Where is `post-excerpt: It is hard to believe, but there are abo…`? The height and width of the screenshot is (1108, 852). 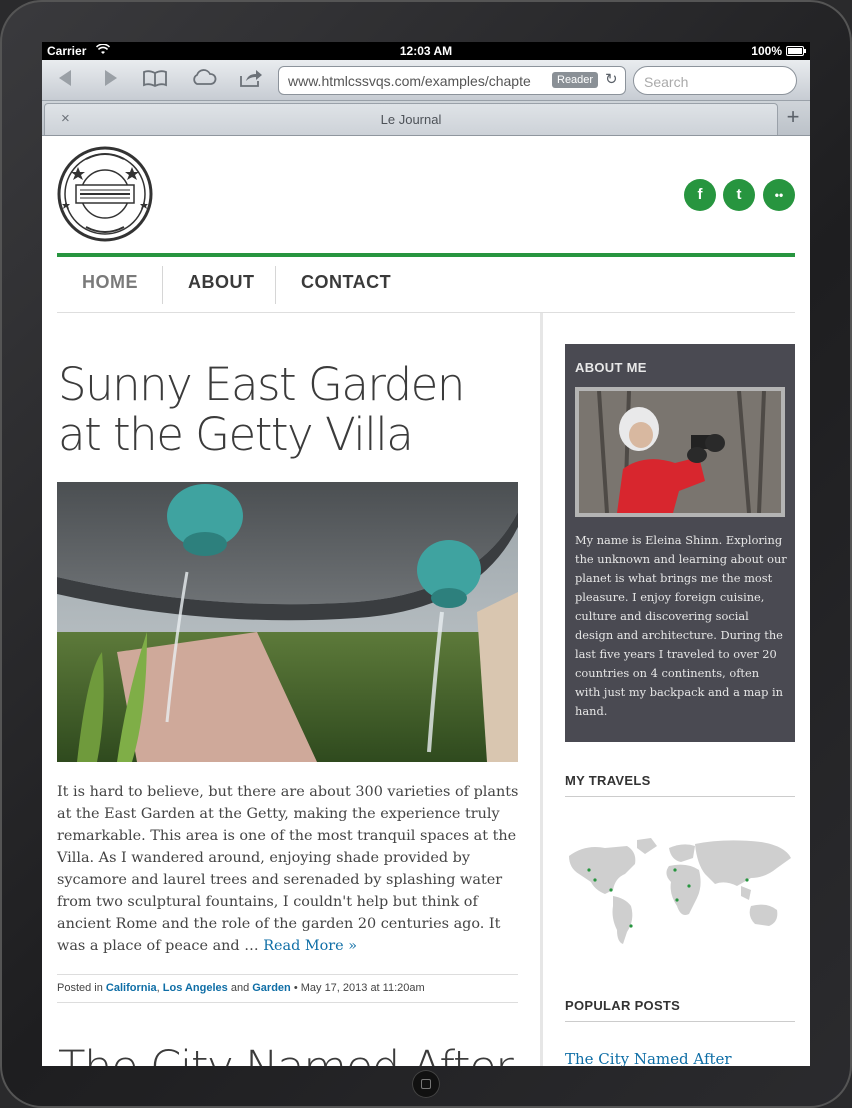
post-excerpt: It is hard to believe, but there are abo… is located at coordinates (288, 869).